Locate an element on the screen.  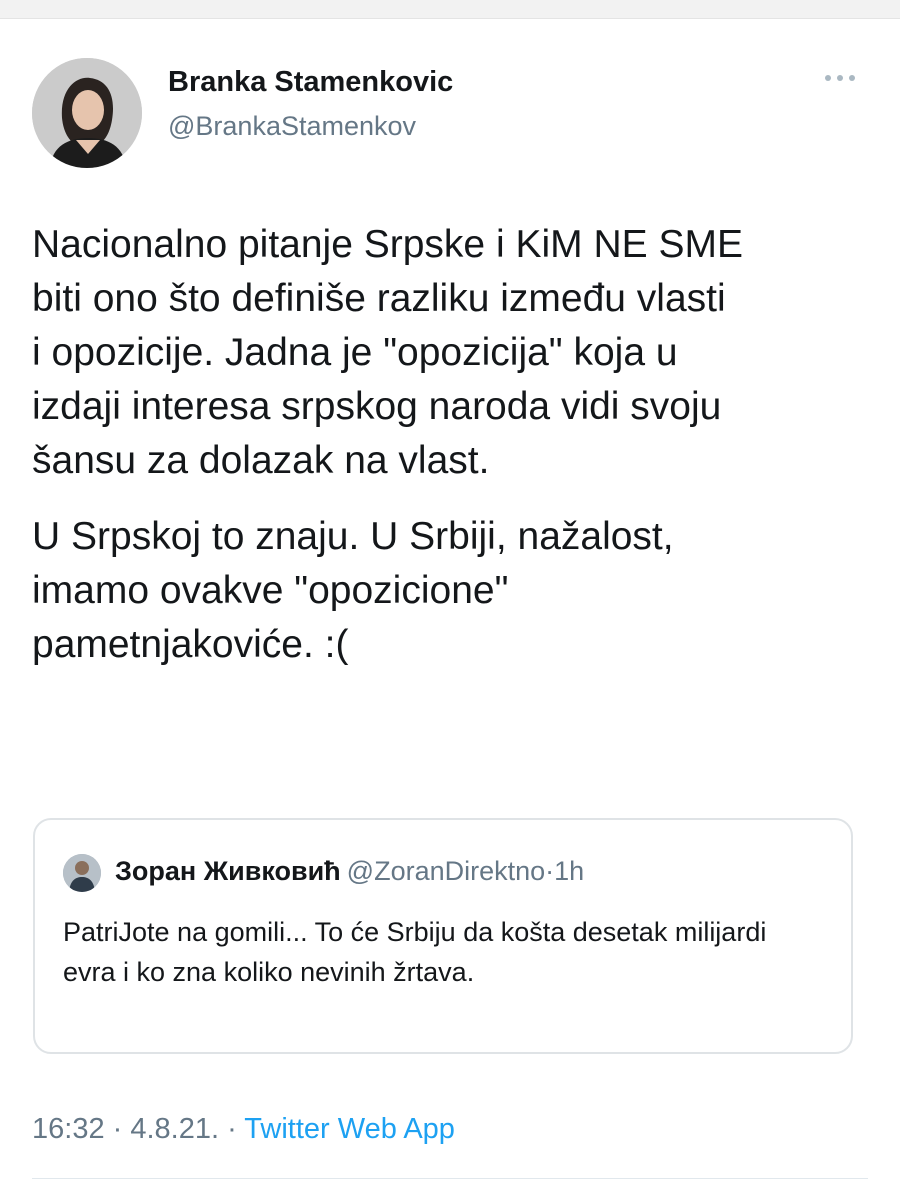
divider is located at coordinates (450, 1178).